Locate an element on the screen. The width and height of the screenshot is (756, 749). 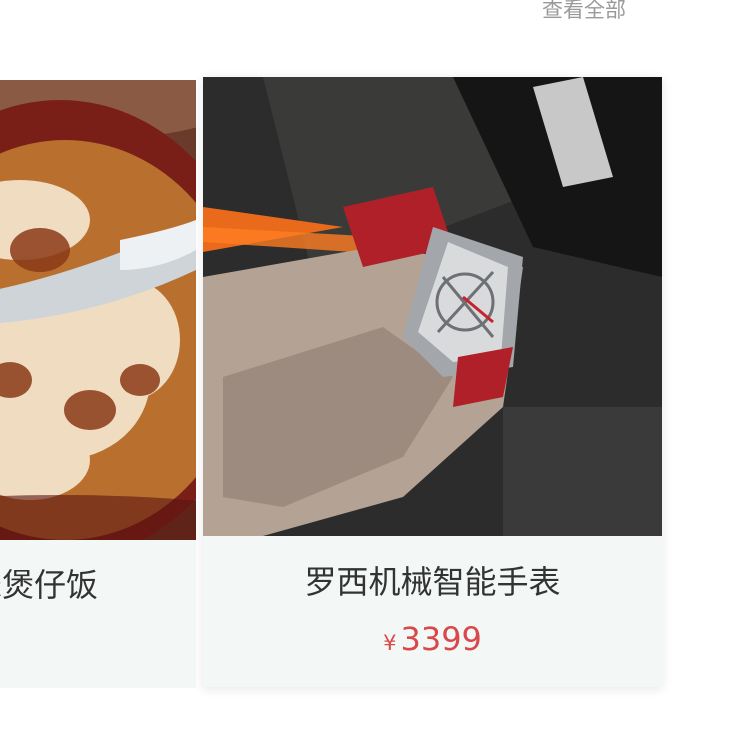
view-all-link: 查看全部 is located at coordinates (584, 12).